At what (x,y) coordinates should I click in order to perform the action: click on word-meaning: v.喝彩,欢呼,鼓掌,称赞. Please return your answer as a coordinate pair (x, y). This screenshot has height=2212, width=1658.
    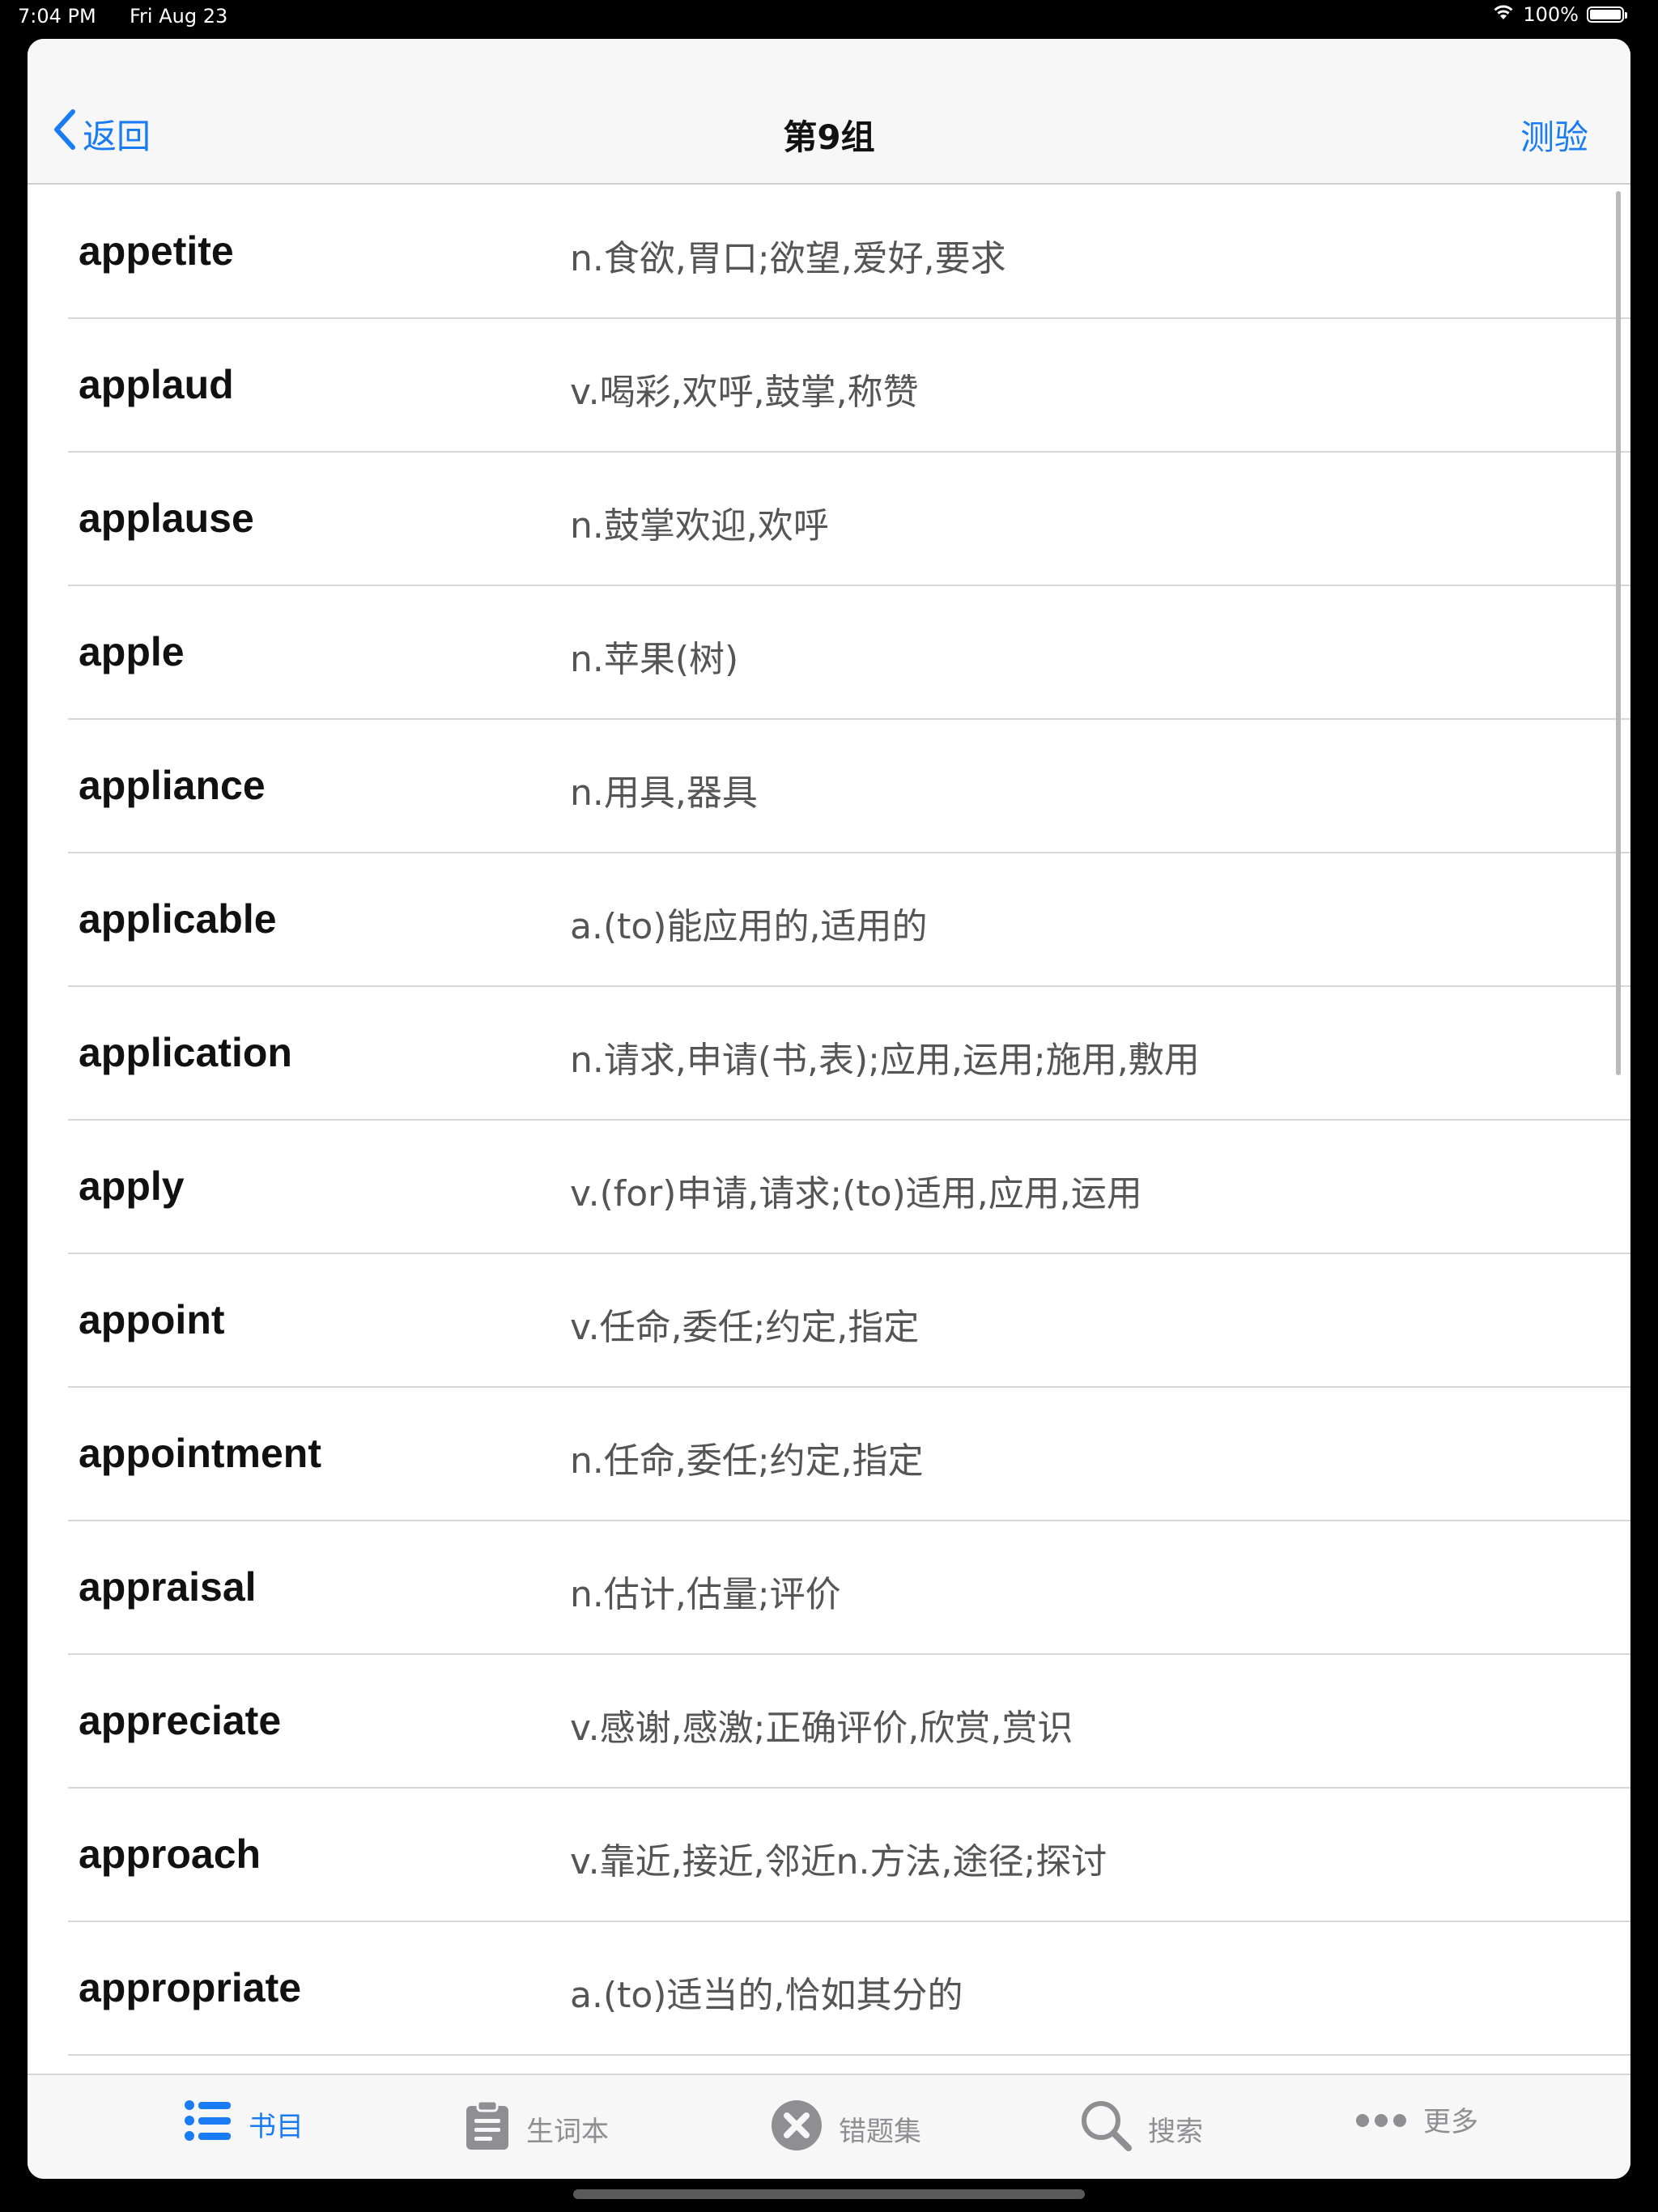
    Looking at the image, I should click on (744, 393).